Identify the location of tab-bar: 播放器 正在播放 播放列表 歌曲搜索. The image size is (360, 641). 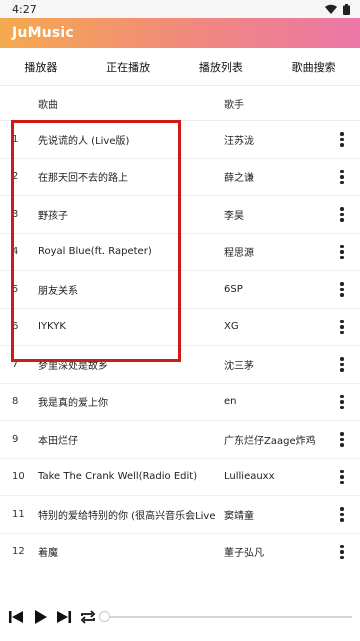
(180, 67).